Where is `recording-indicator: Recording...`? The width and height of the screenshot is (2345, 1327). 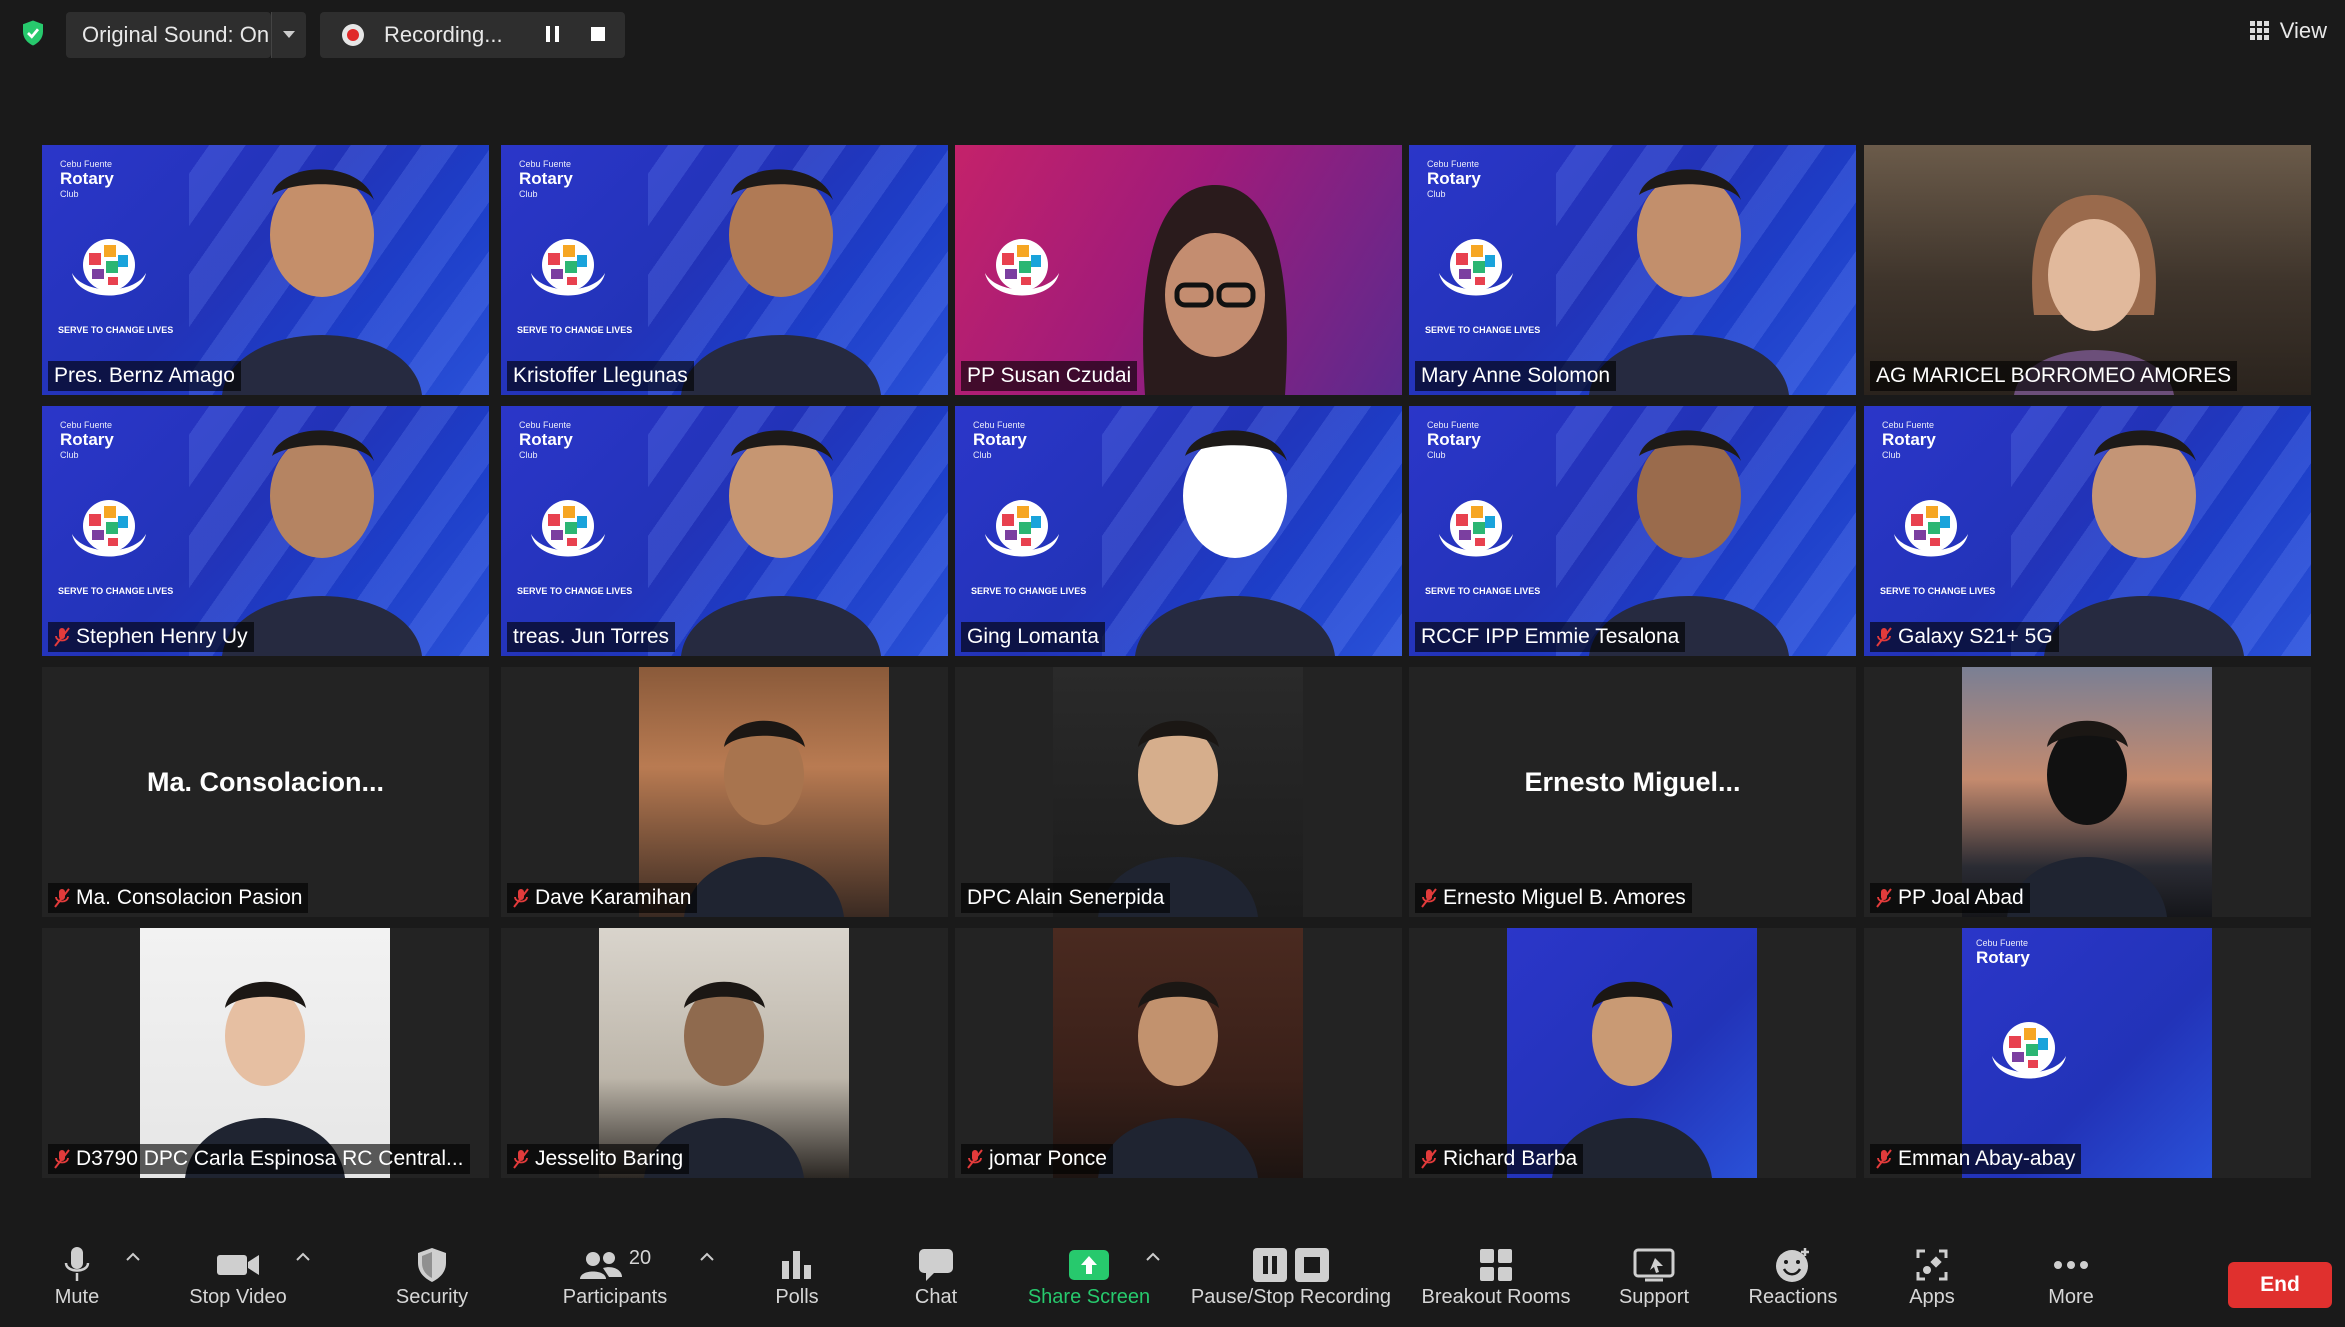 recording-indicator: Recording... is located at coordinates (472, 35).